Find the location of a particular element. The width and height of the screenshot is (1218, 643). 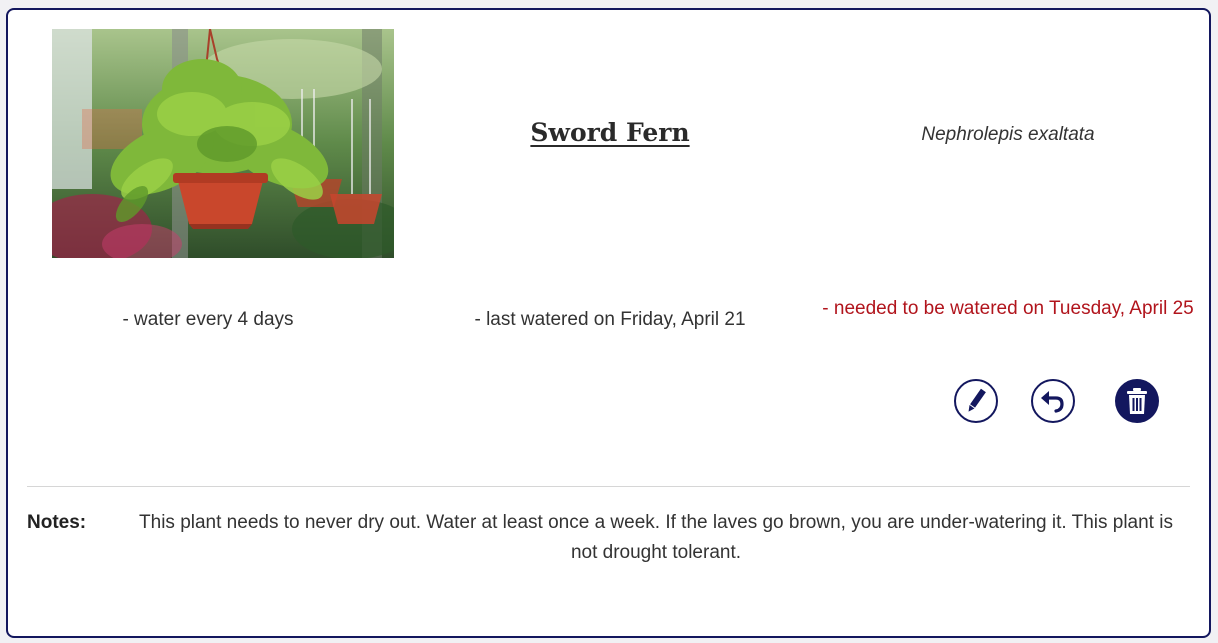

pencil-icon is located at coordinates (976, 401).